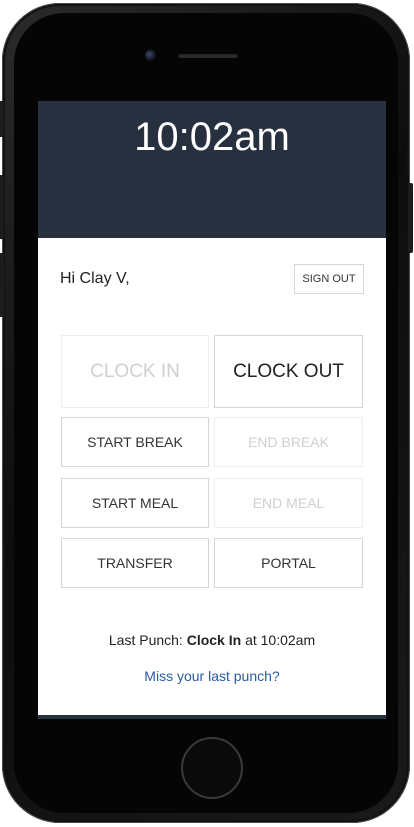 The height and width of the screenshot is (827, 414). I want to click on greeting-row: Hi Clay V, SIGN OUT, so click(212, 279).